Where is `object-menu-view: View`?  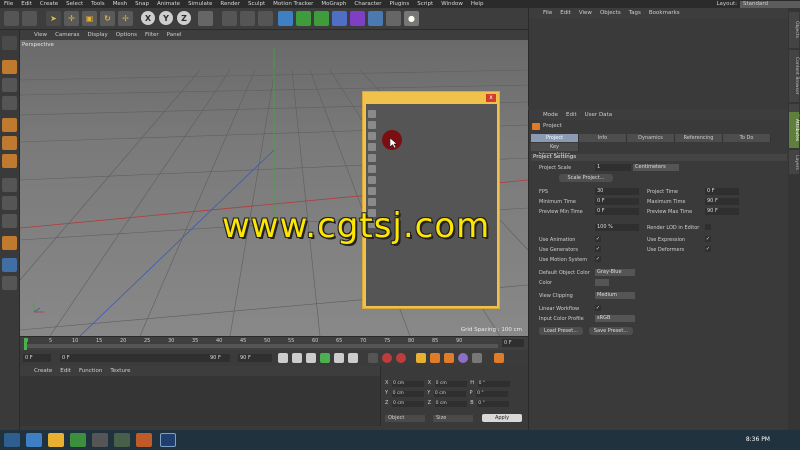 object-menu-view: View is located at coordinates (585, 13).